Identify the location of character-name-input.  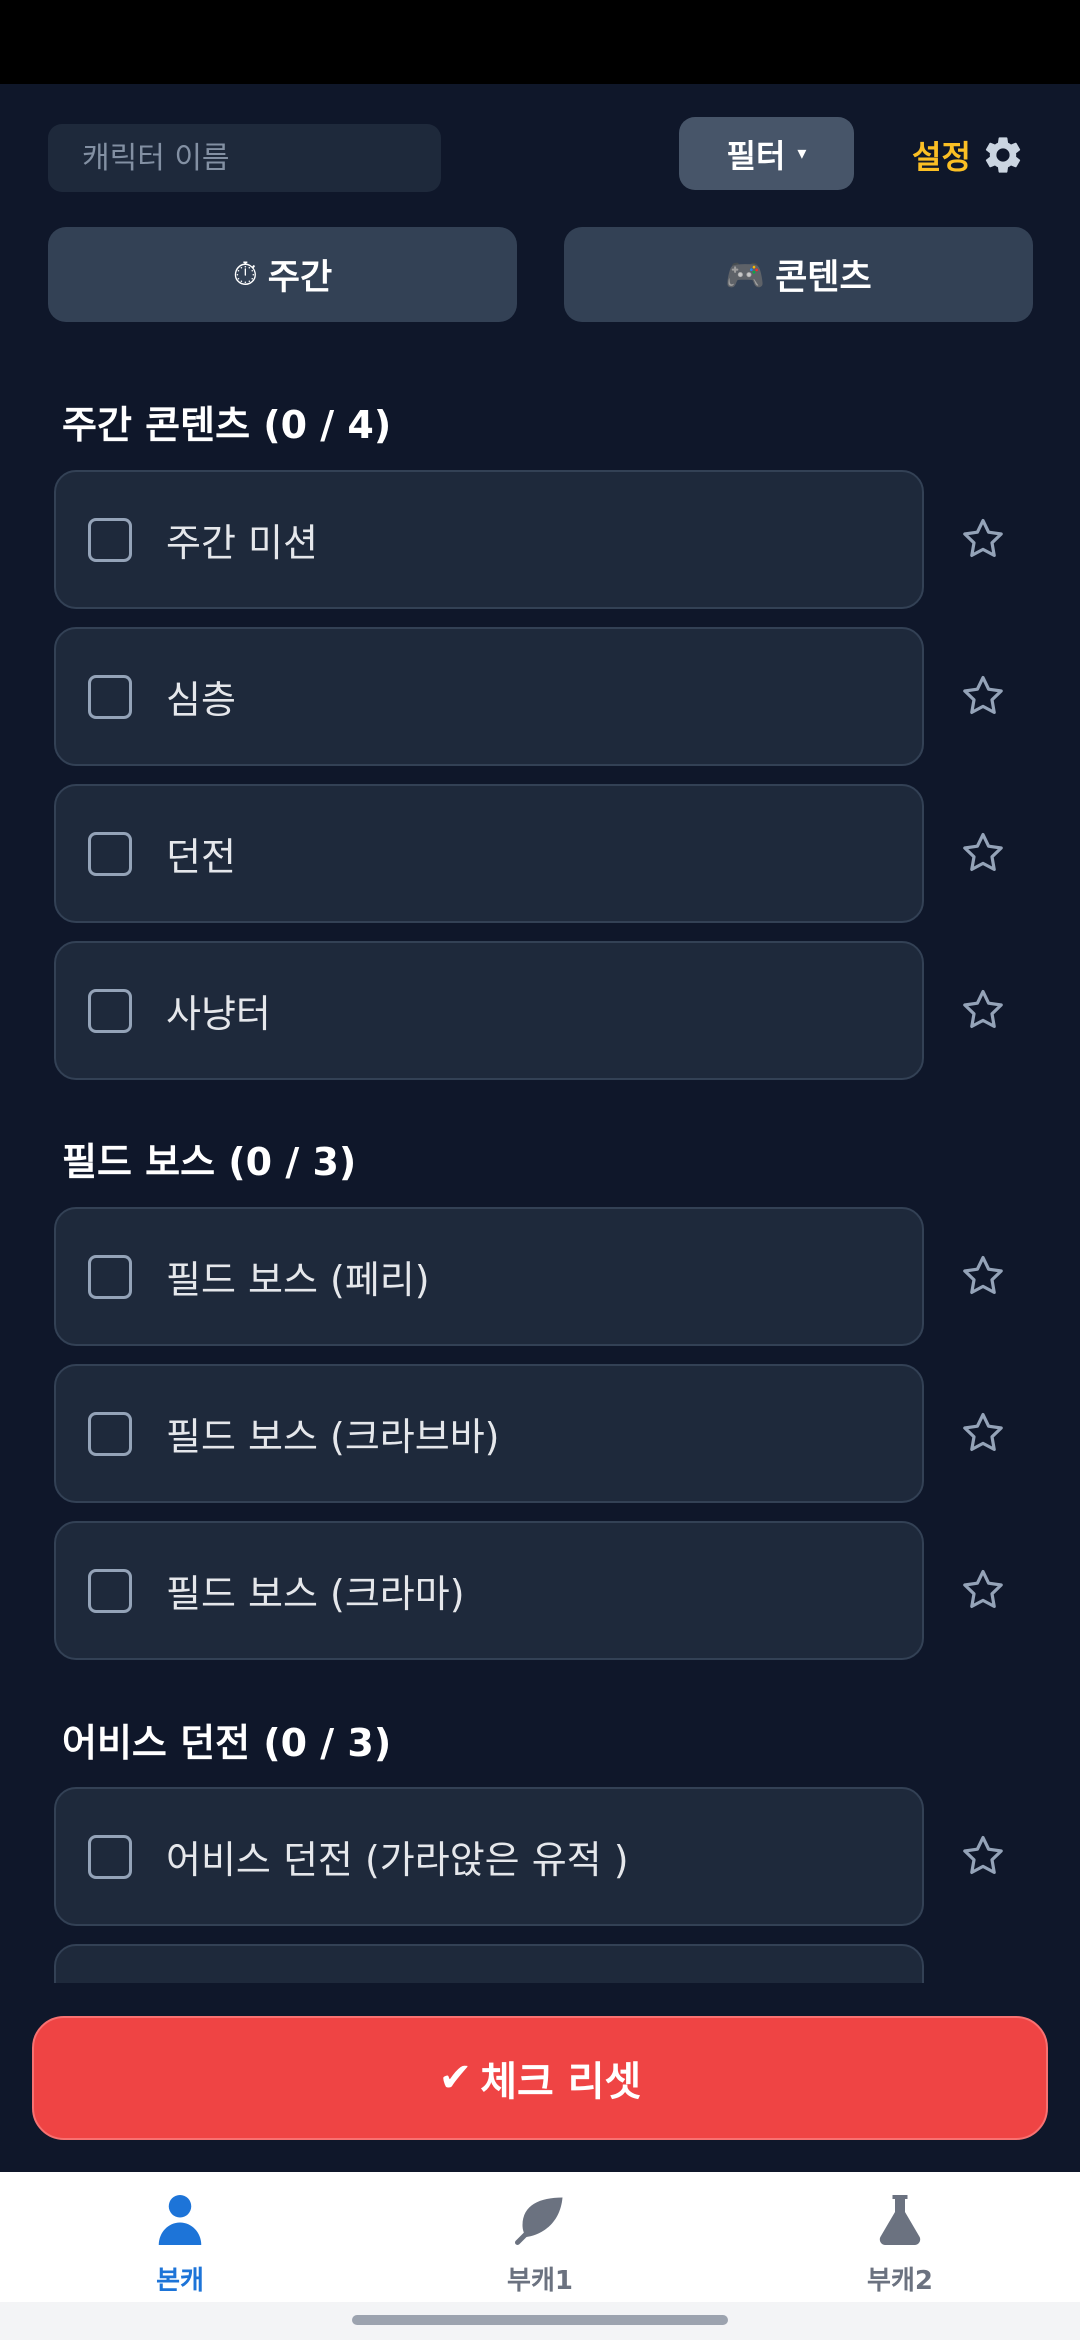
(244, 158).